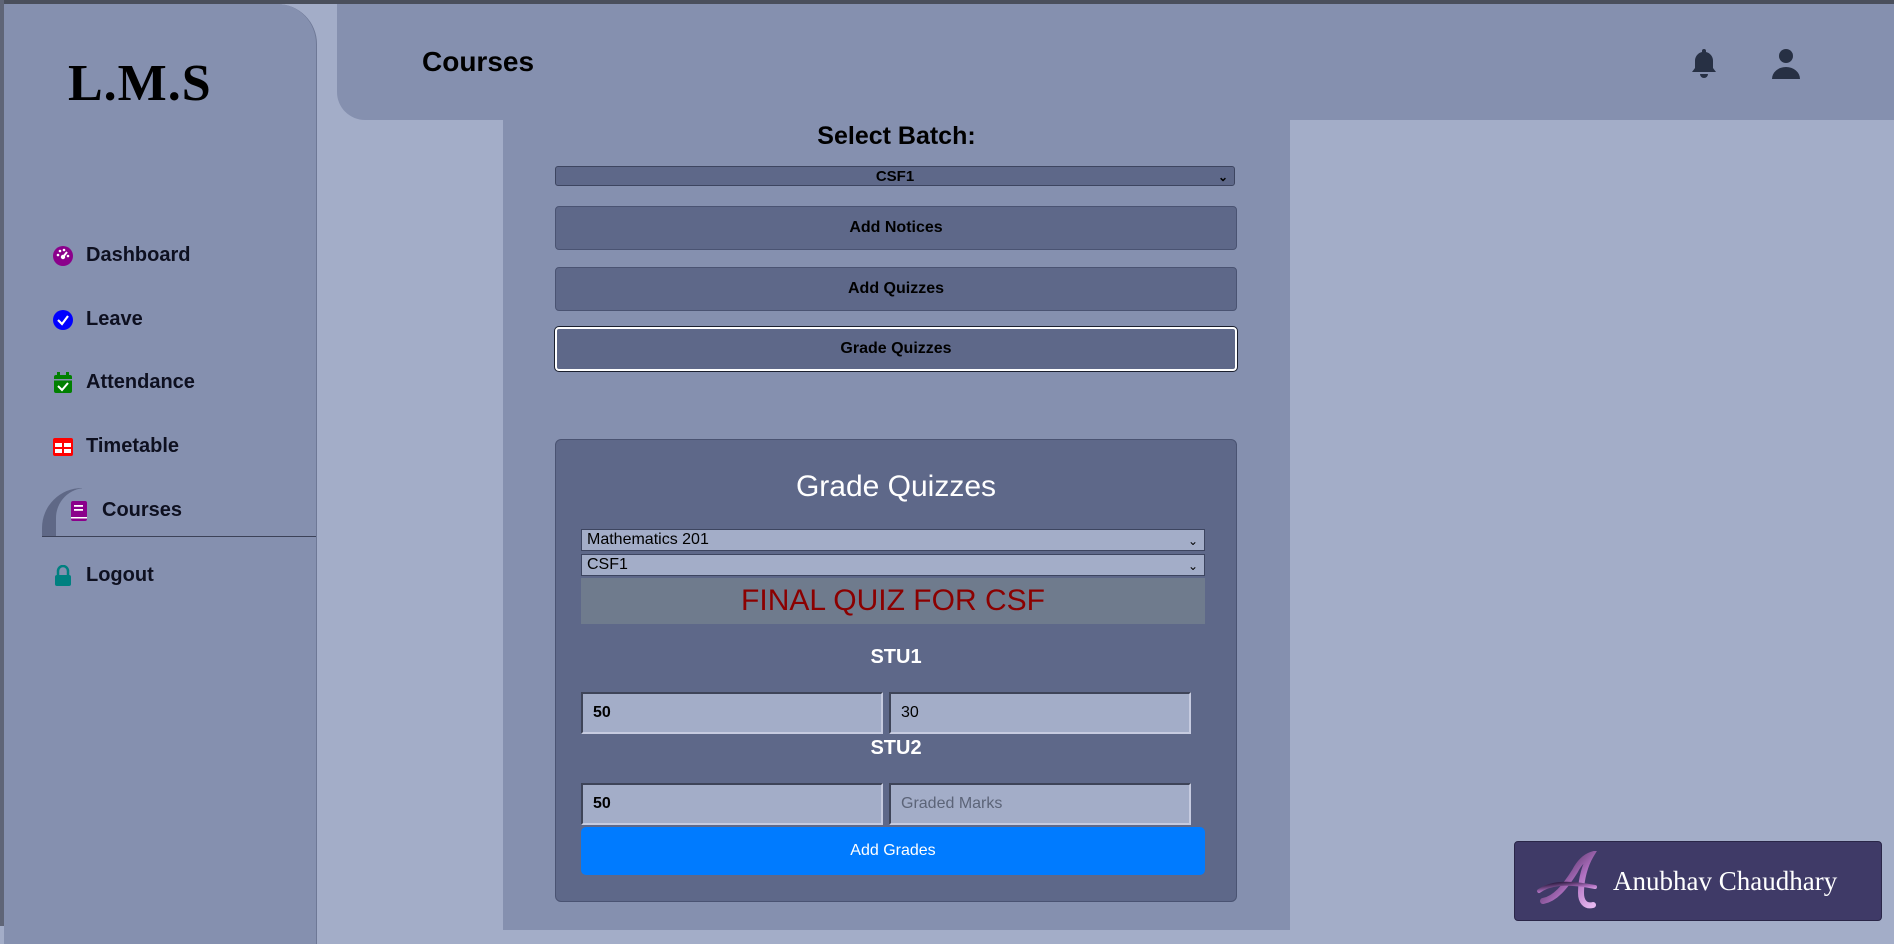  I want to click on card-batch-select-value: CSF1, so click(607, 564).